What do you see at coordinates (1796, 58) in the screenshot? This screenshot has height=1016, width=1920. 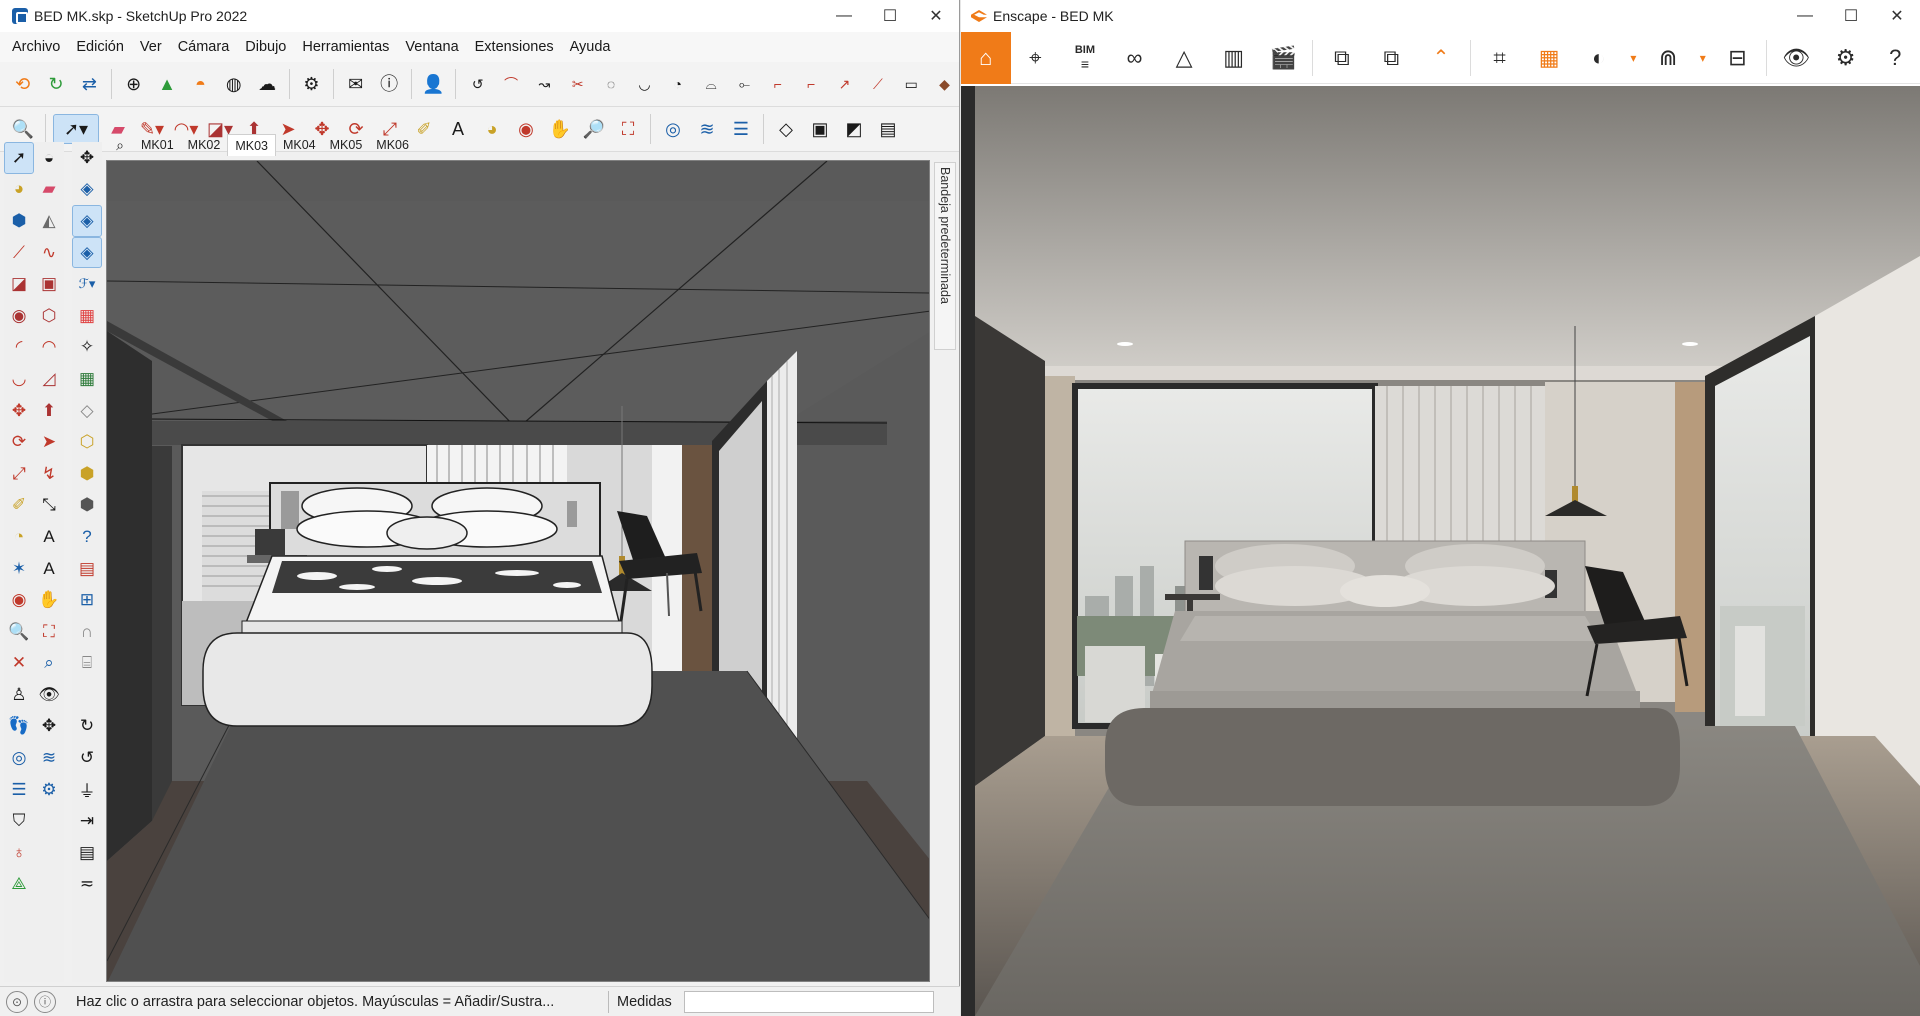 I see `visual-settings-icon: 👁` at bounding box center [1796, 58].